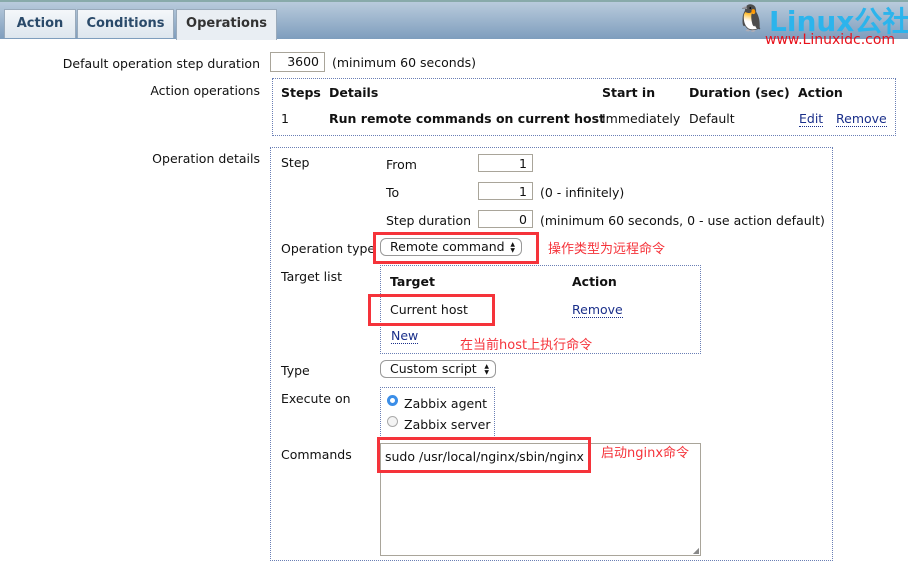 The width and height of the screenshot is (908, 561). I want to click on execute-on-label: Execute on, so click(316, 398).